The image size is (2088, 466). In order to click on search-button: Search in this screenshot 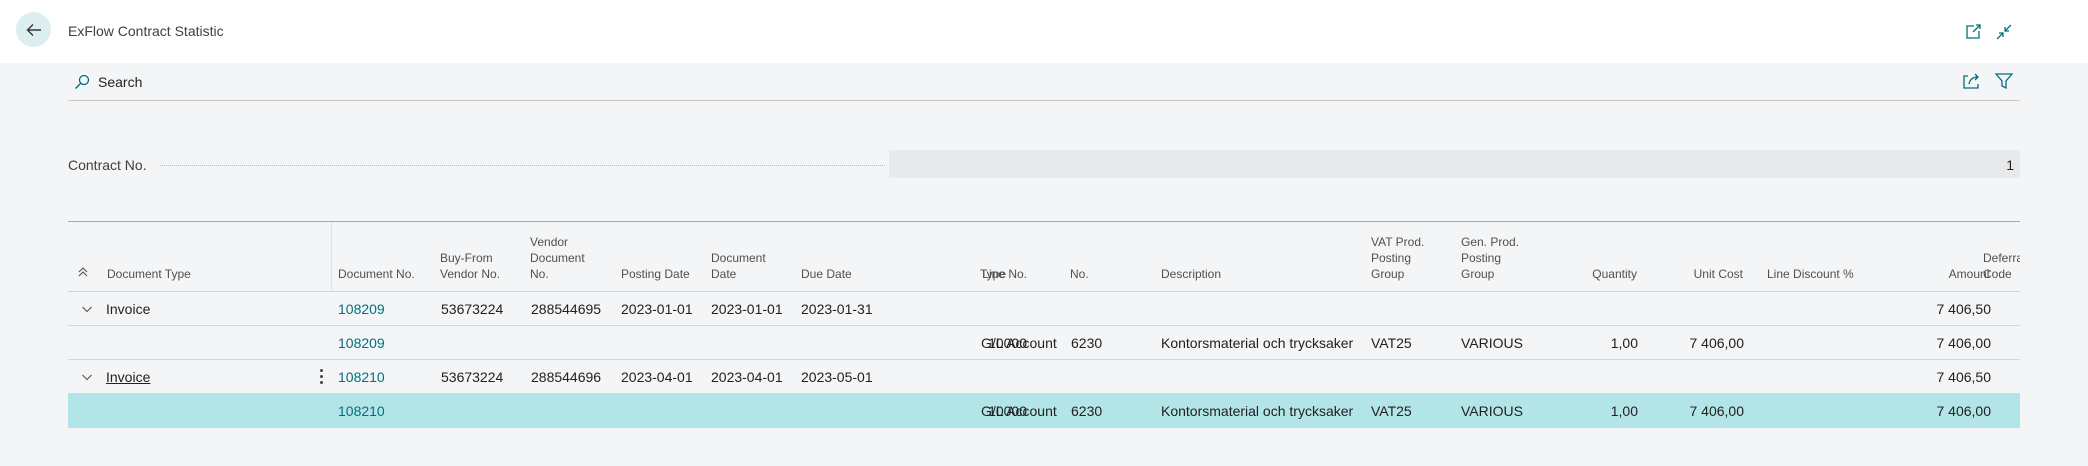, I will do `click(108, 82)`.